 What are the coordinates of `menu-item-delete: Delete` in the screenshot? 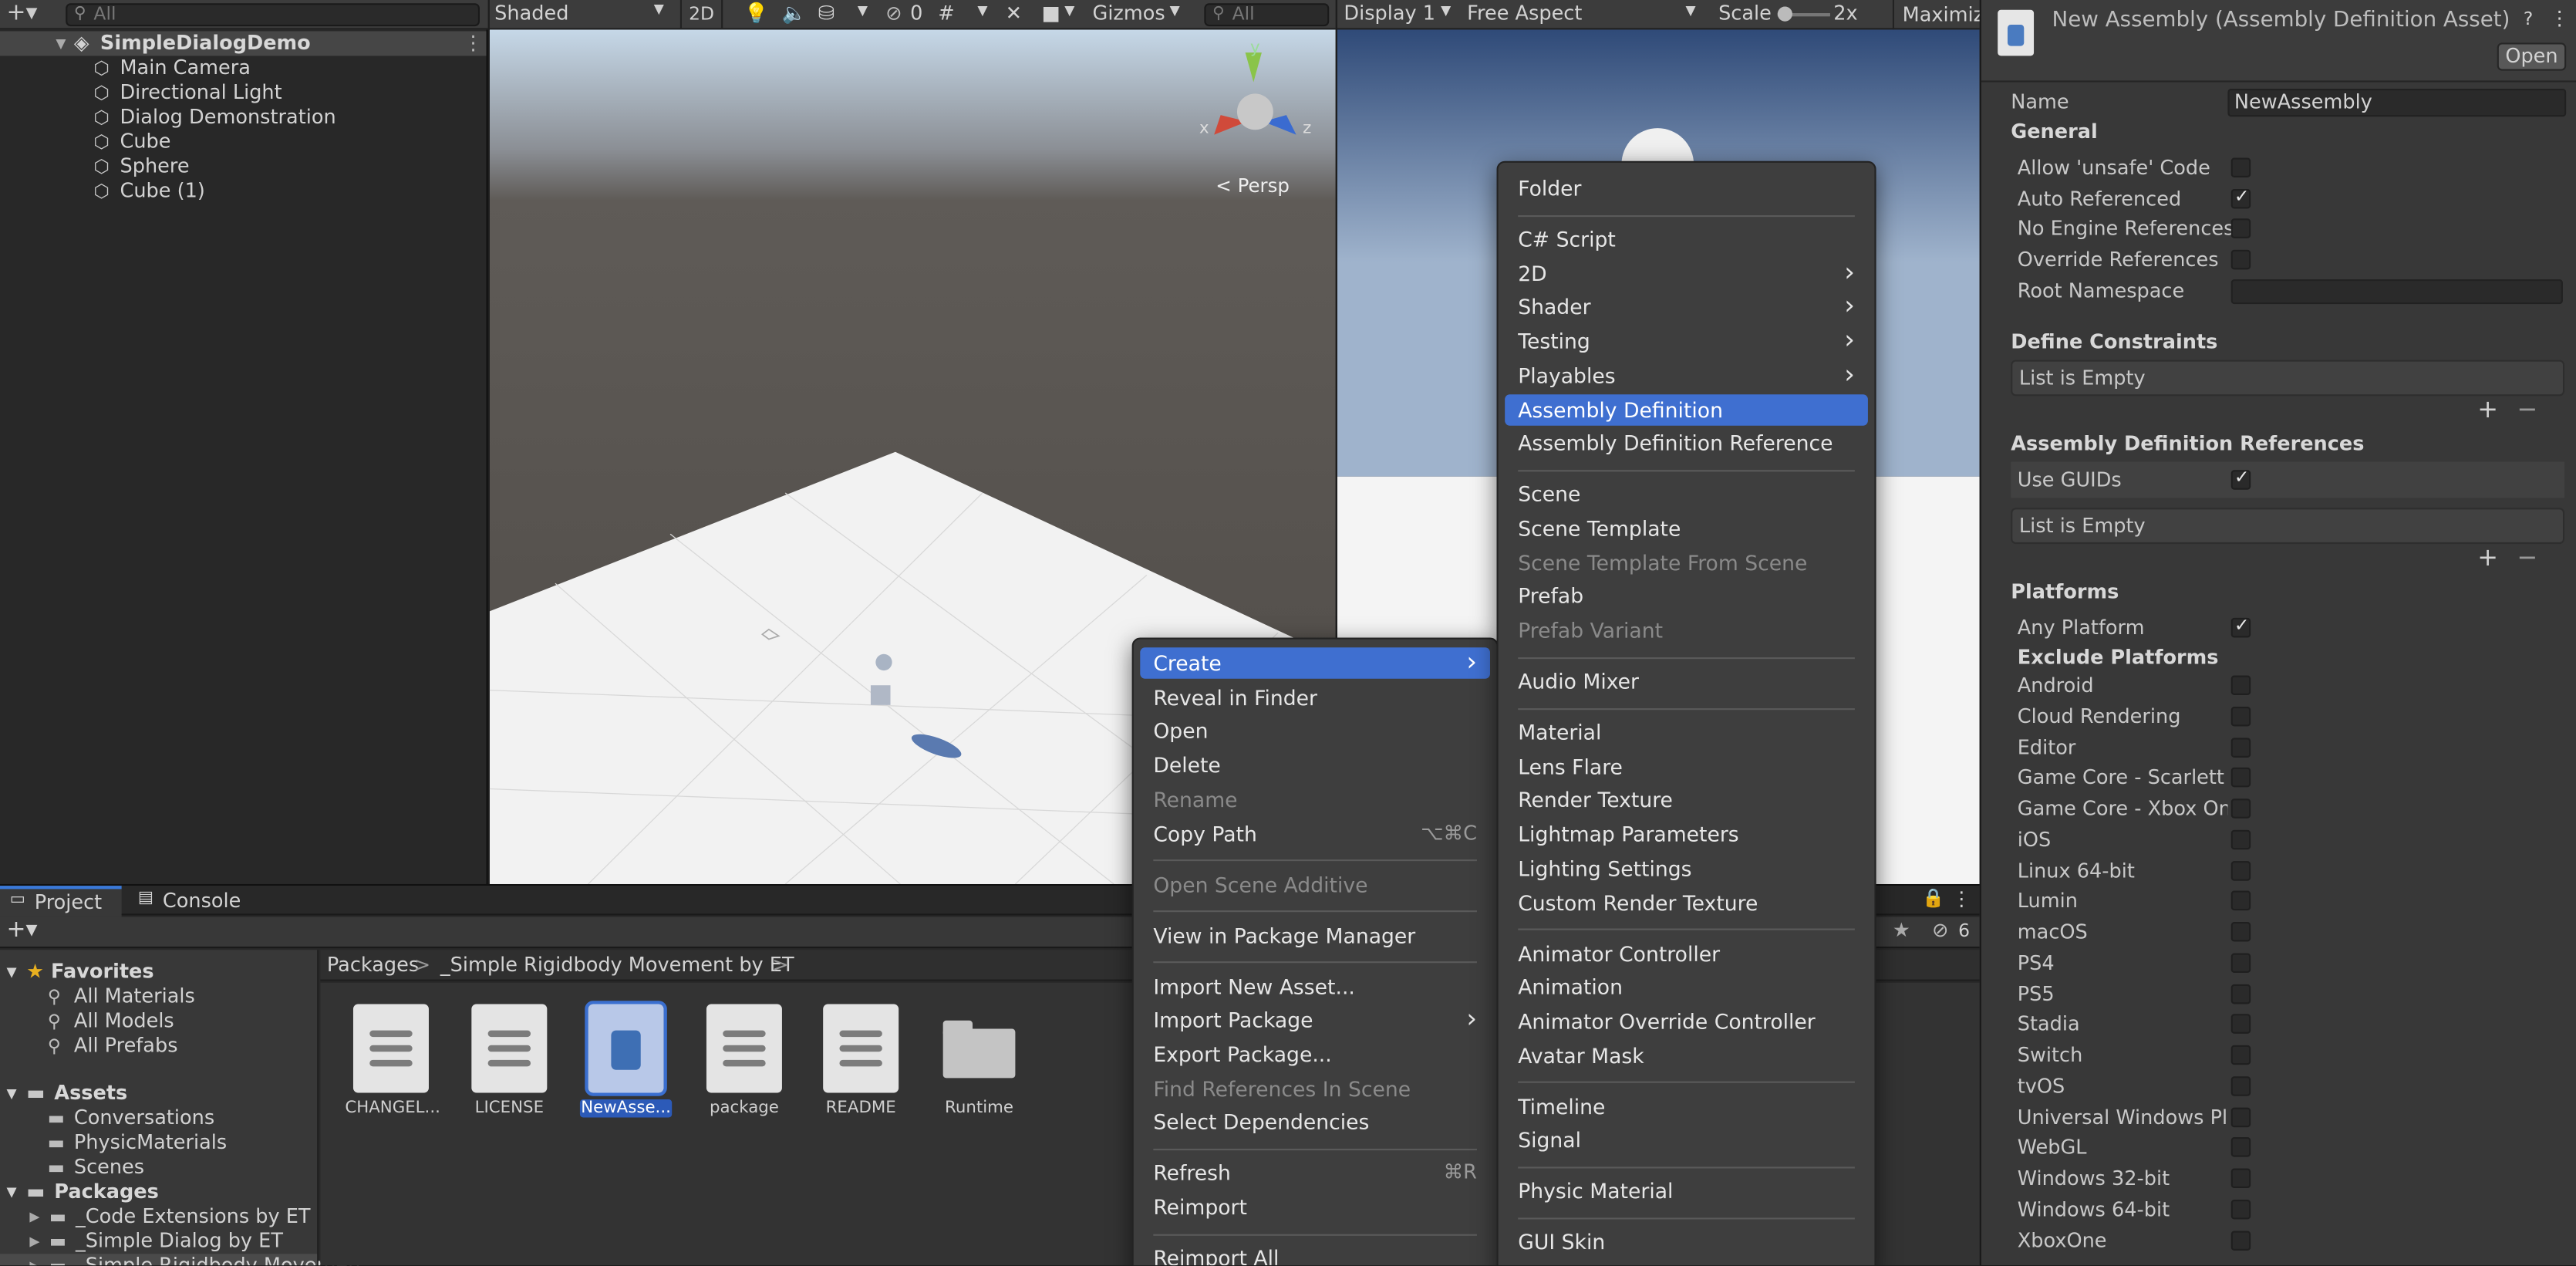 It's located at (1315, 766).